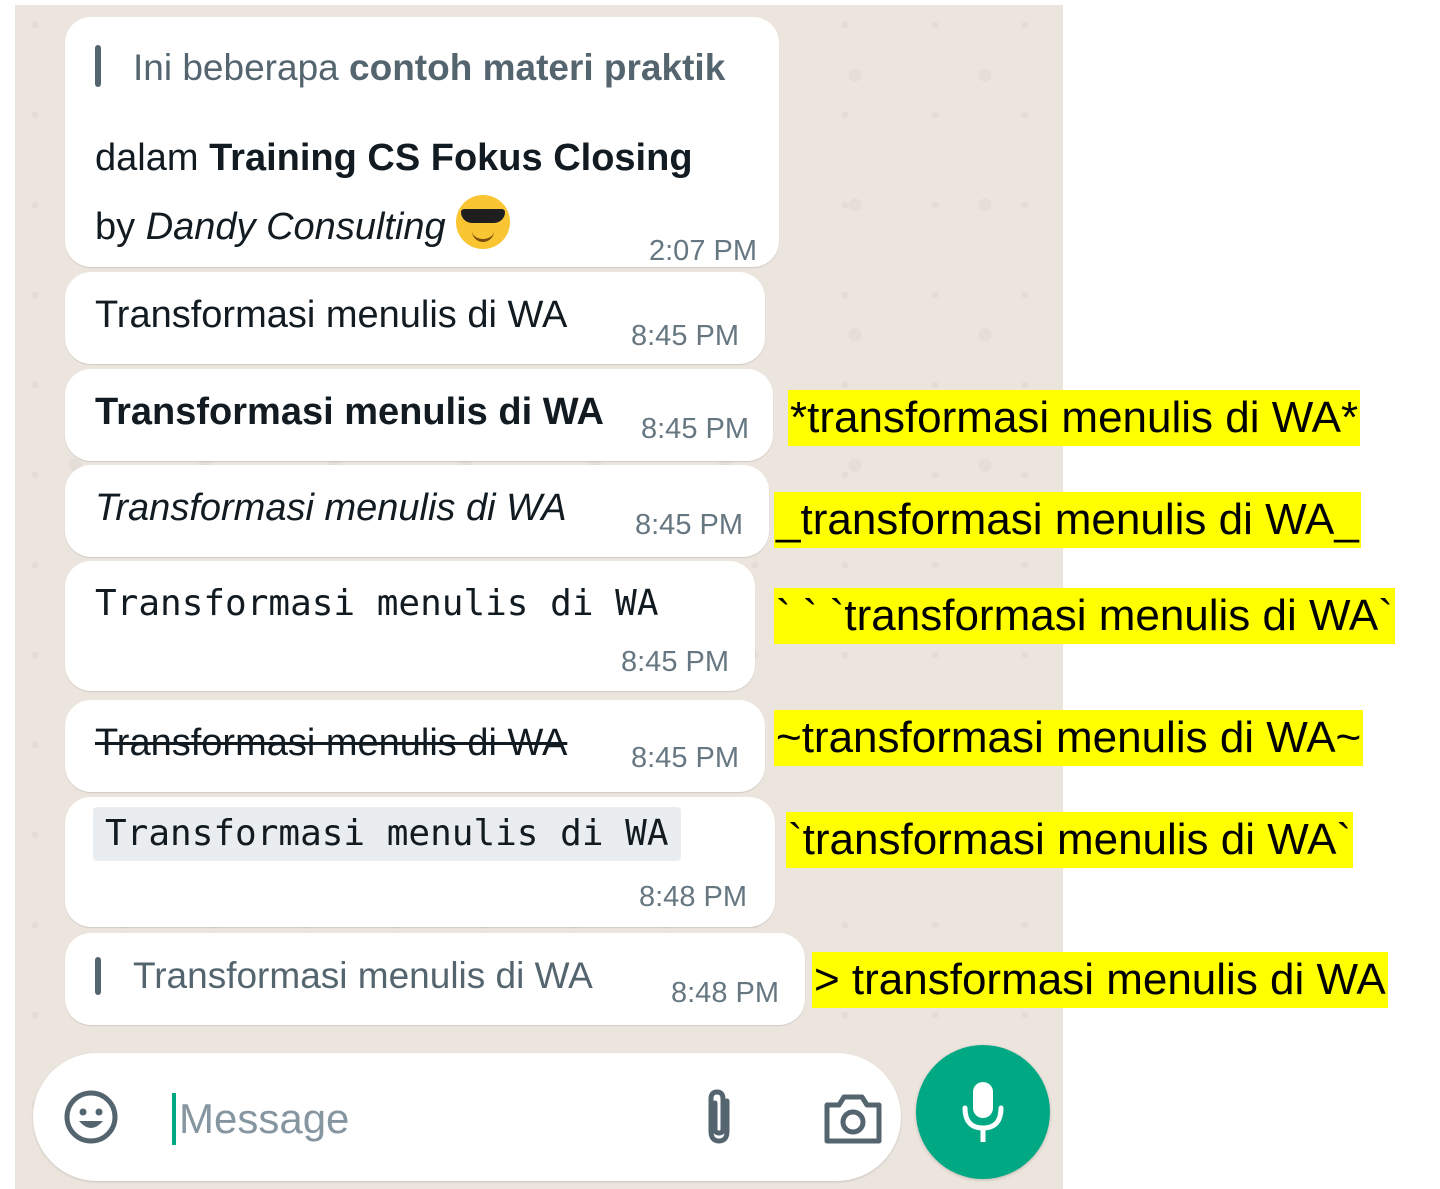 This screenshot has width=1440, height=1189. Describe the element at coordinates (1069, 738) in the screenshot. I see `annotation-strikethrough-syntax: ~transformasi menulis di WA~` at that location.